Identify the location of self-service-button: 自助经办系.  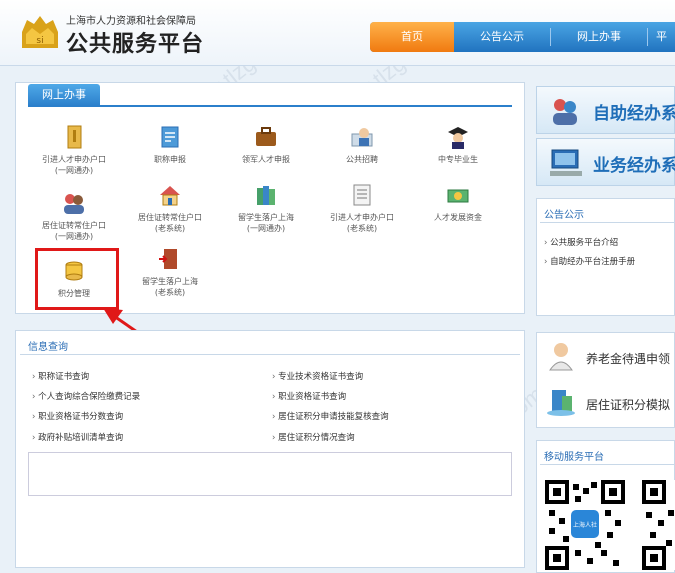
(605, 110).